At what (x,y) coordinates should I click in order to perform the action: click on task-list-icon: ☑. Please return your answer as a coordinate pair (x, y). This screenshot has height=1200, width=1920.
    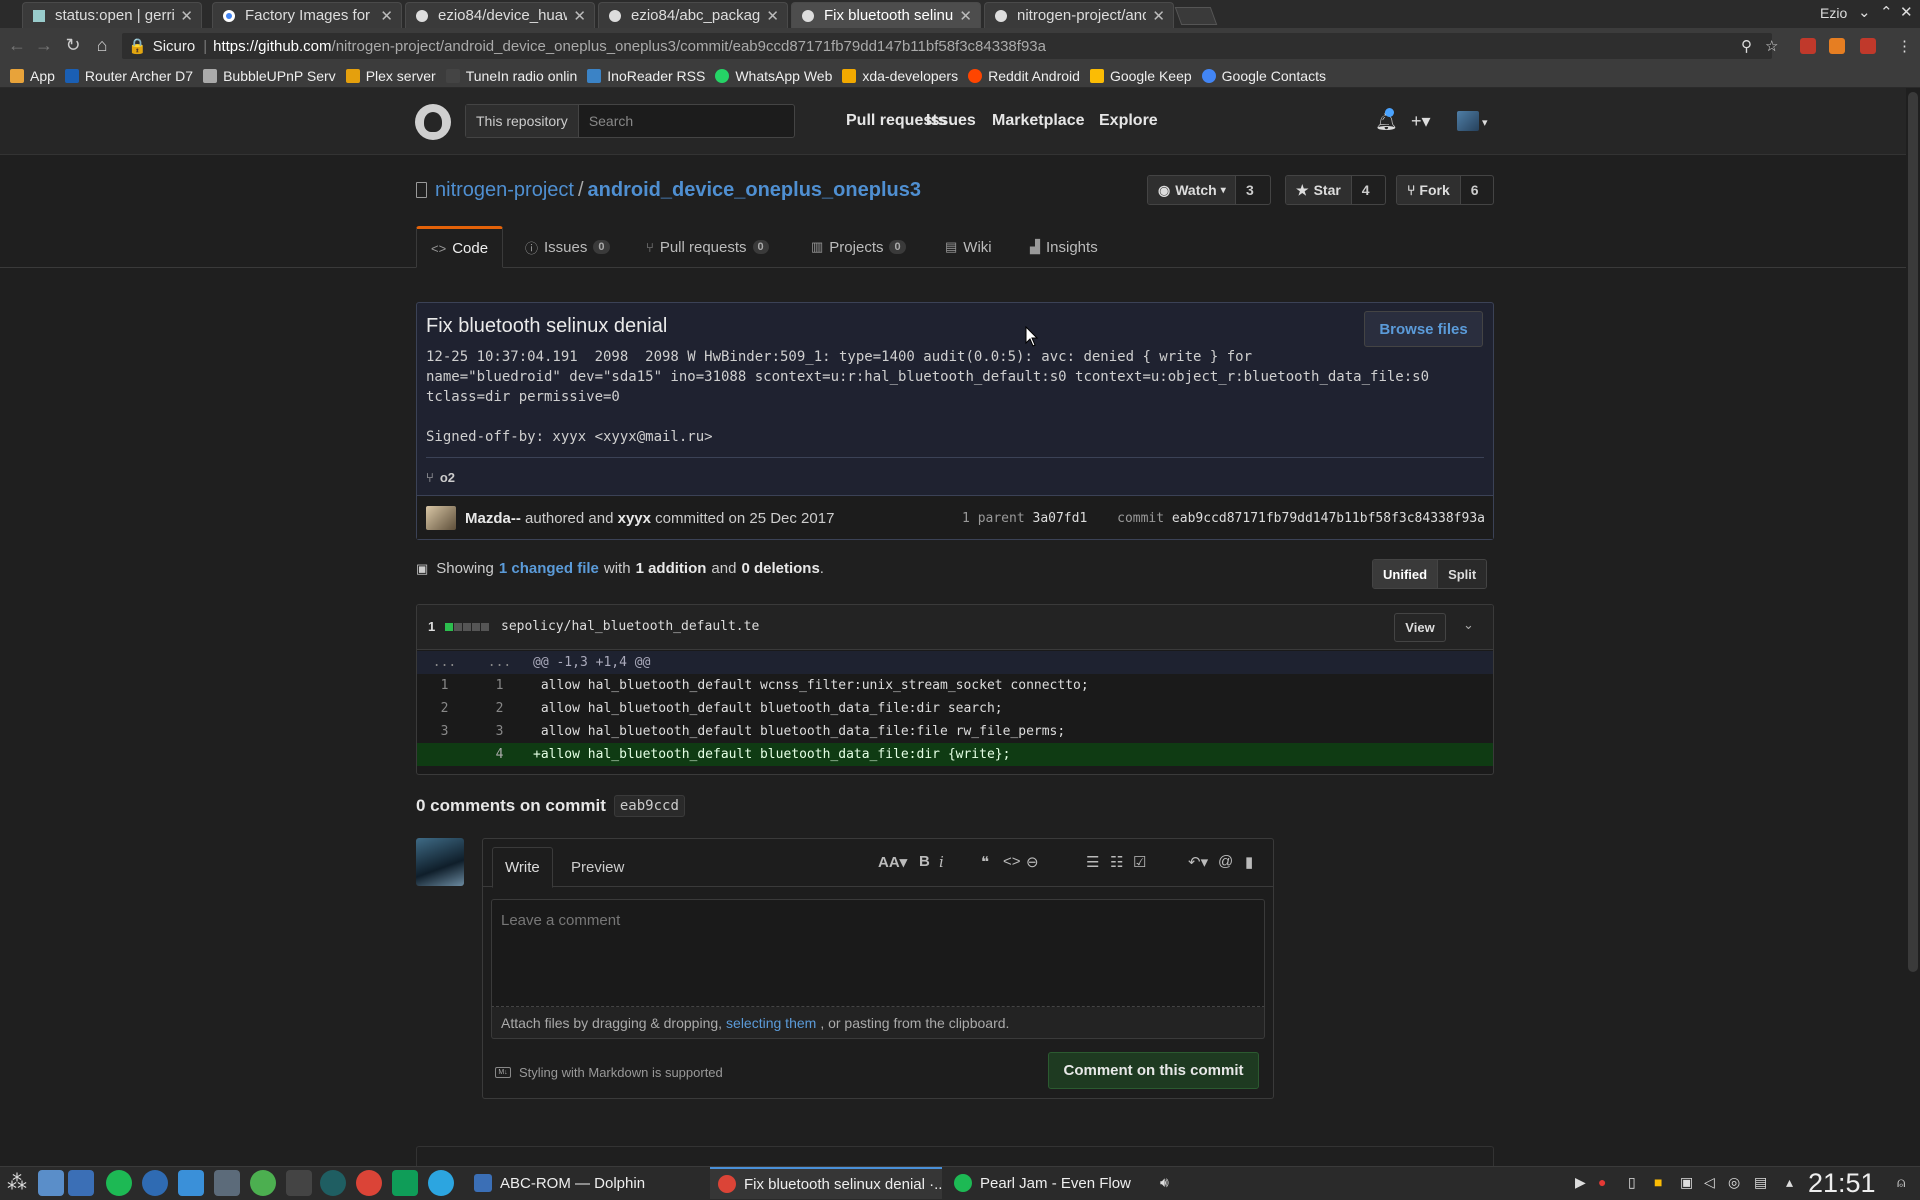
    Looking at the image, I should click on (1139, 862).